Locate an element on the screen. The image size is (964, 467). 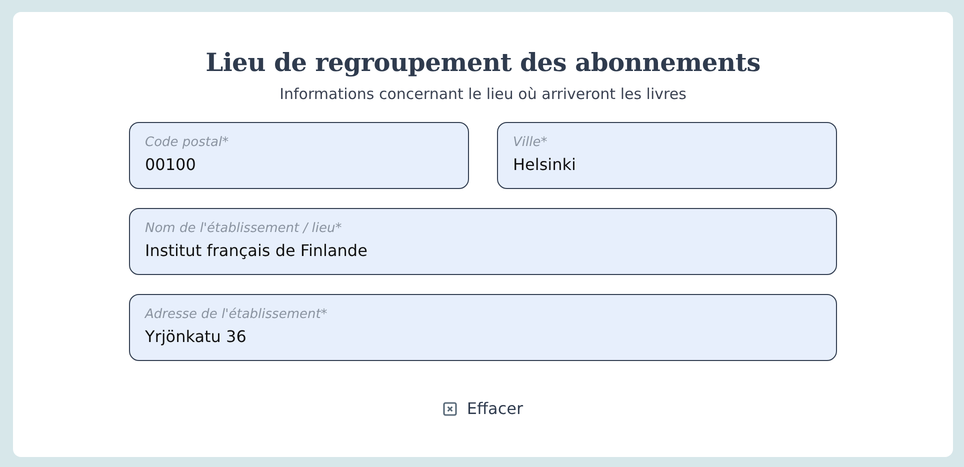
input-field: Adresse de l'établissement* Yrjönkatu 36 is located at coordinates (483, 327).